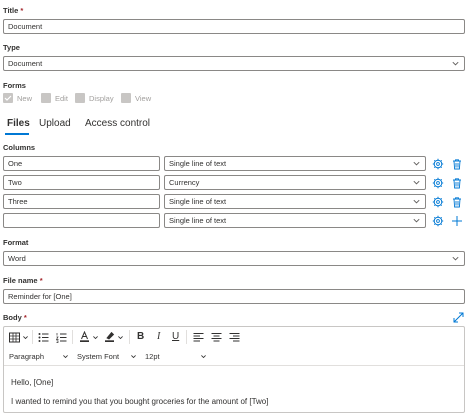  I want to click on italic-icon: I, so click(158, 336).